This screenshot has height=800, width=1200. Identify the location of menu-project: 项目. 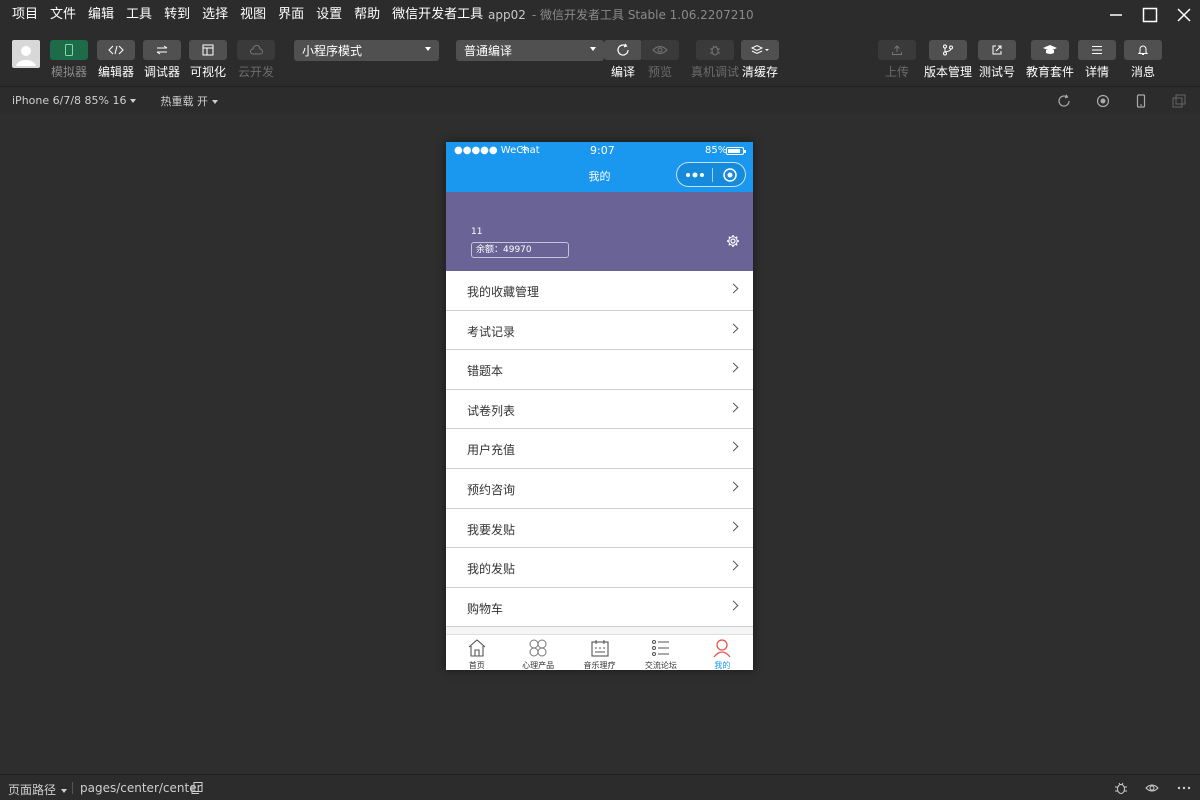
(22, 15).